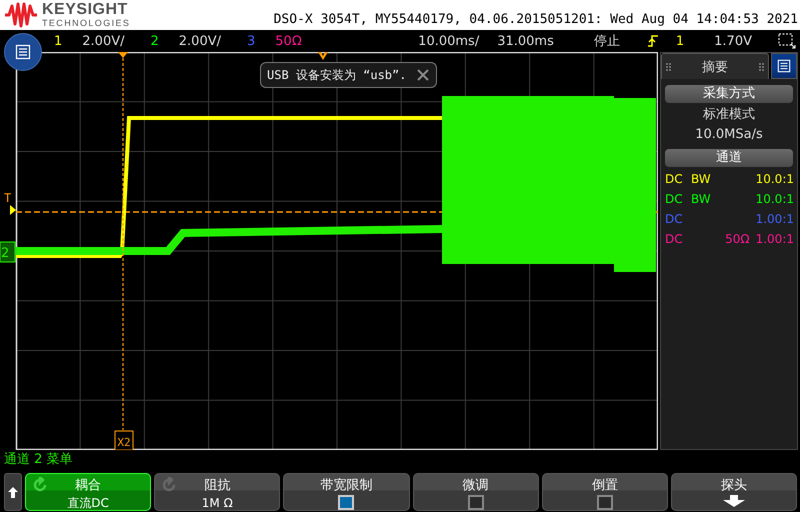 The width and height of the screenshot is (800, 512). I want to click on down-arrow-icon, so click(733, 501).